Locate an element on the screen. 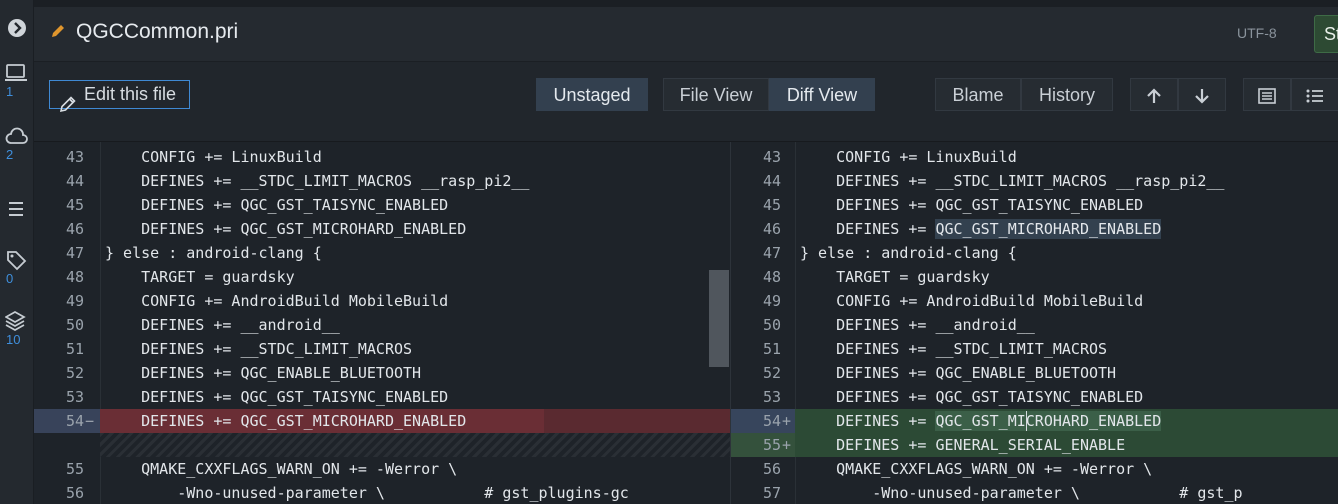 The width and height of the screenshot is (1338, 504). code-line: 56 QMAKE_CXXFLAGS_WARN_ON += -Werror \ is located at coordinates (1034, 469).